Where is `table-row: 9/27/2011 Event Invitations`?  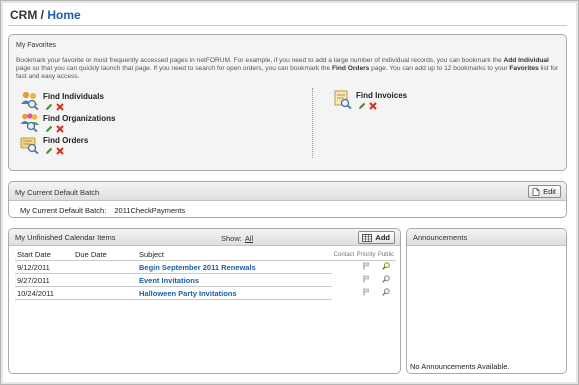
table-row: 9/27/2011 Event Invitations is located at coordinates (205, 280).